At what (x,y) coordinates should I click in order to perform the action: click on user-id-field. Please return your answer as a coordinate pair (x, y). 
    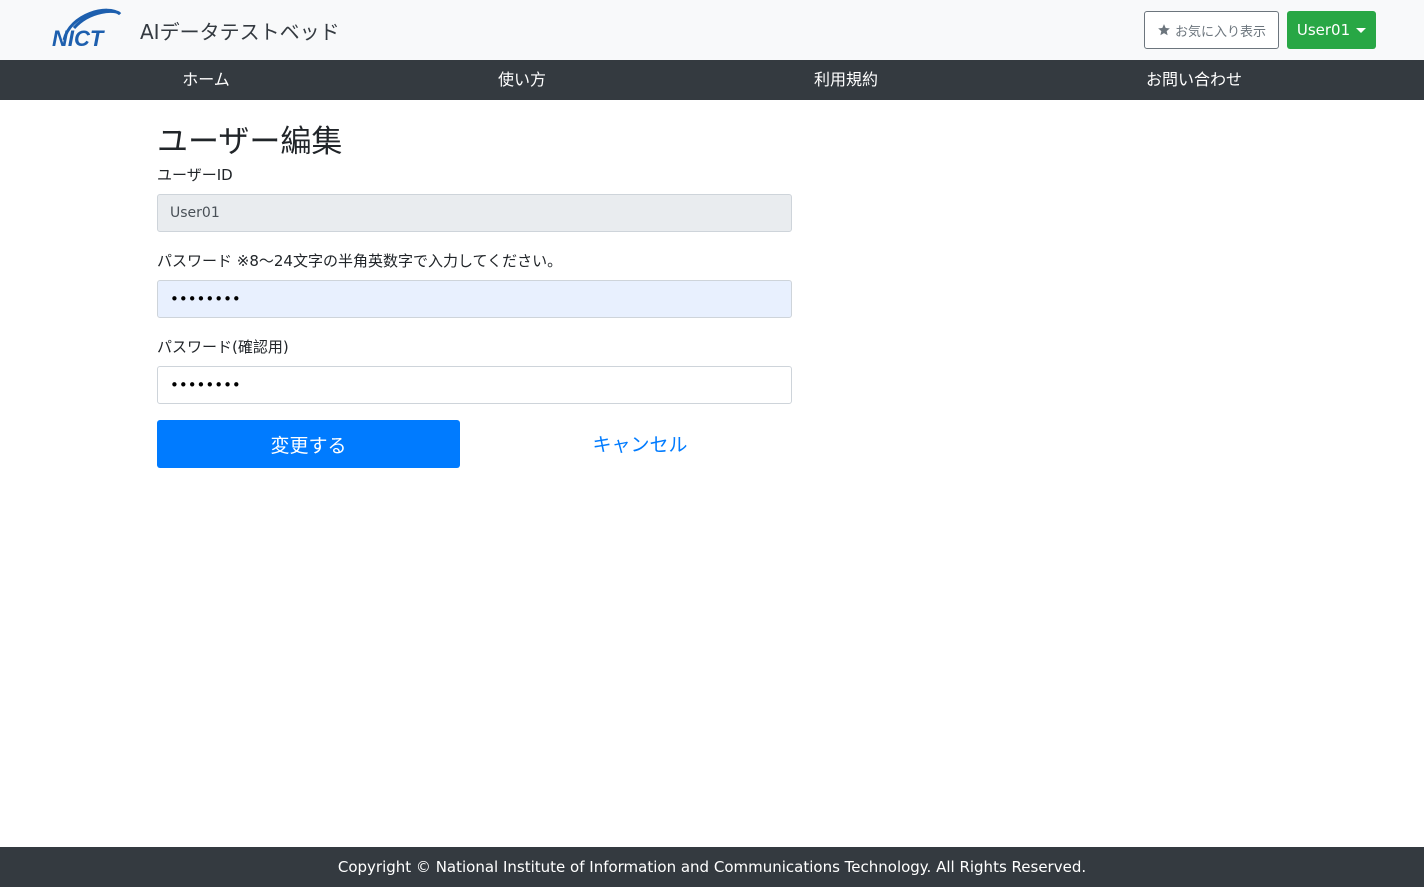
    Looking at the image, I should click on (474, 213).